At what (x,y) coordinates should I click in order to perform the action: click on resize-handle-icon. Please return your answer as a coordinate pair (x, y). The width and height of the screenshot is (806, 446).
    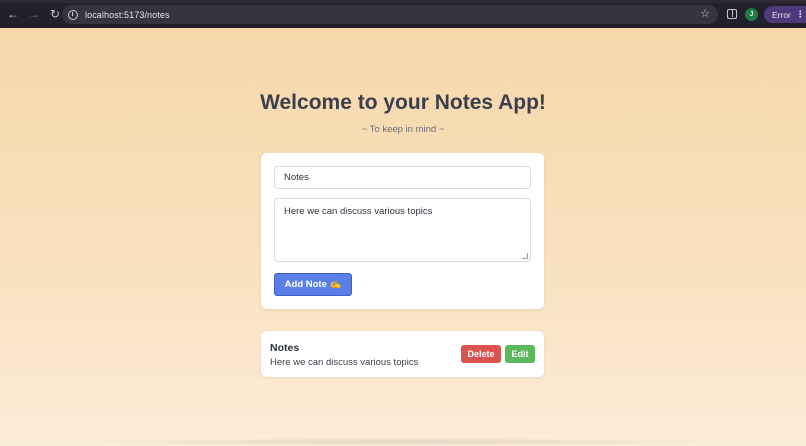
    Looking at the image, I should click on (525, 256).